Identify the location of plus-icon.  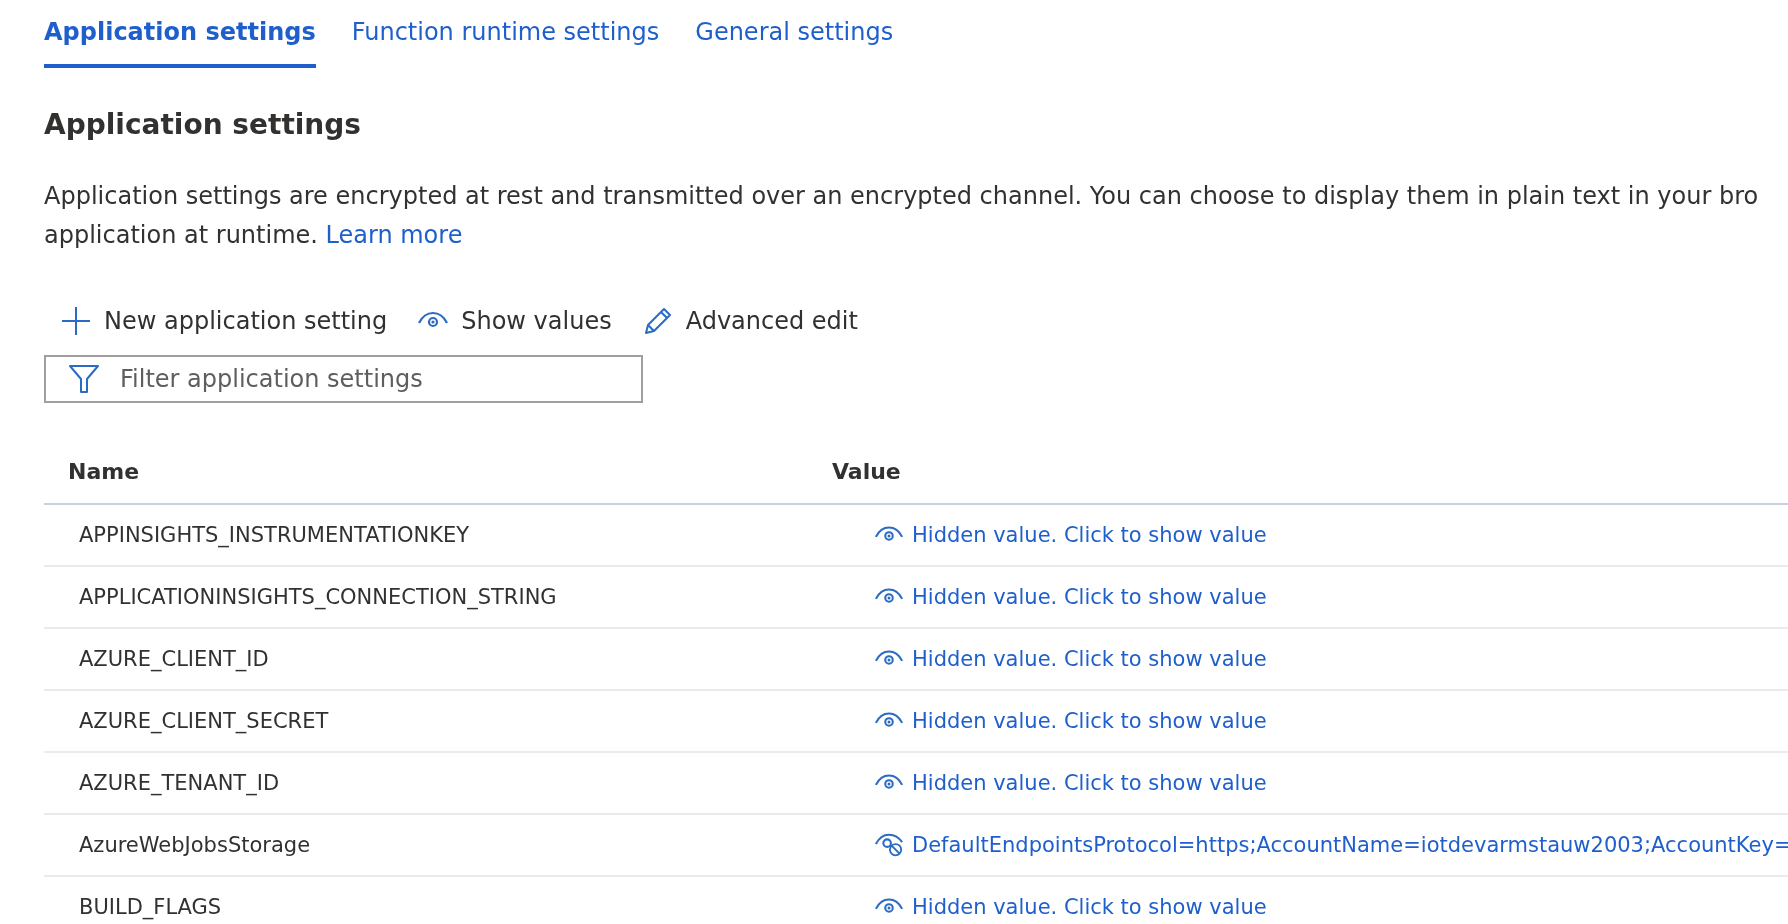
(76, 321).